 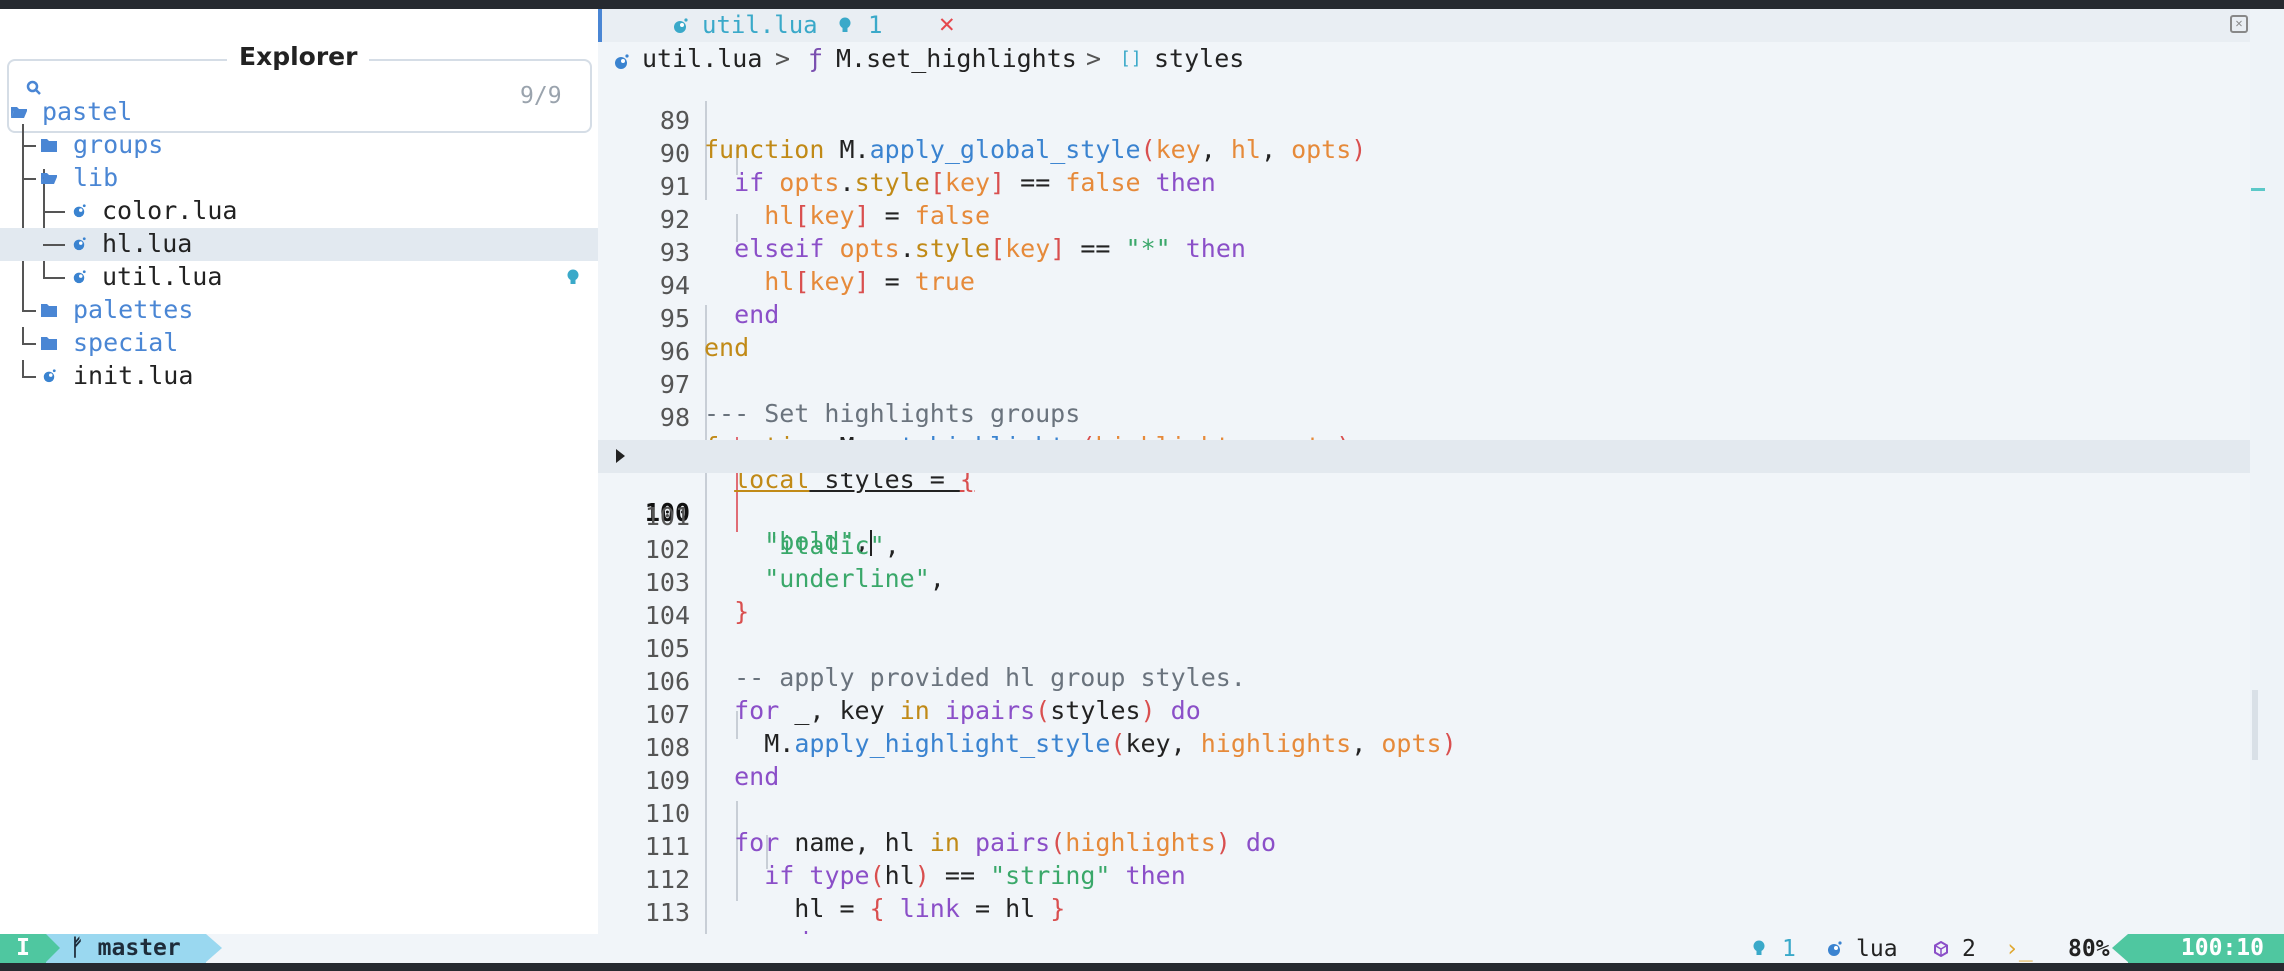 What do you see at coordinates (1424, 813) in the screenshot?
I see `code-line: 110 for name, hl in pairs(highlights) do` at bounding box center [1424, 813].